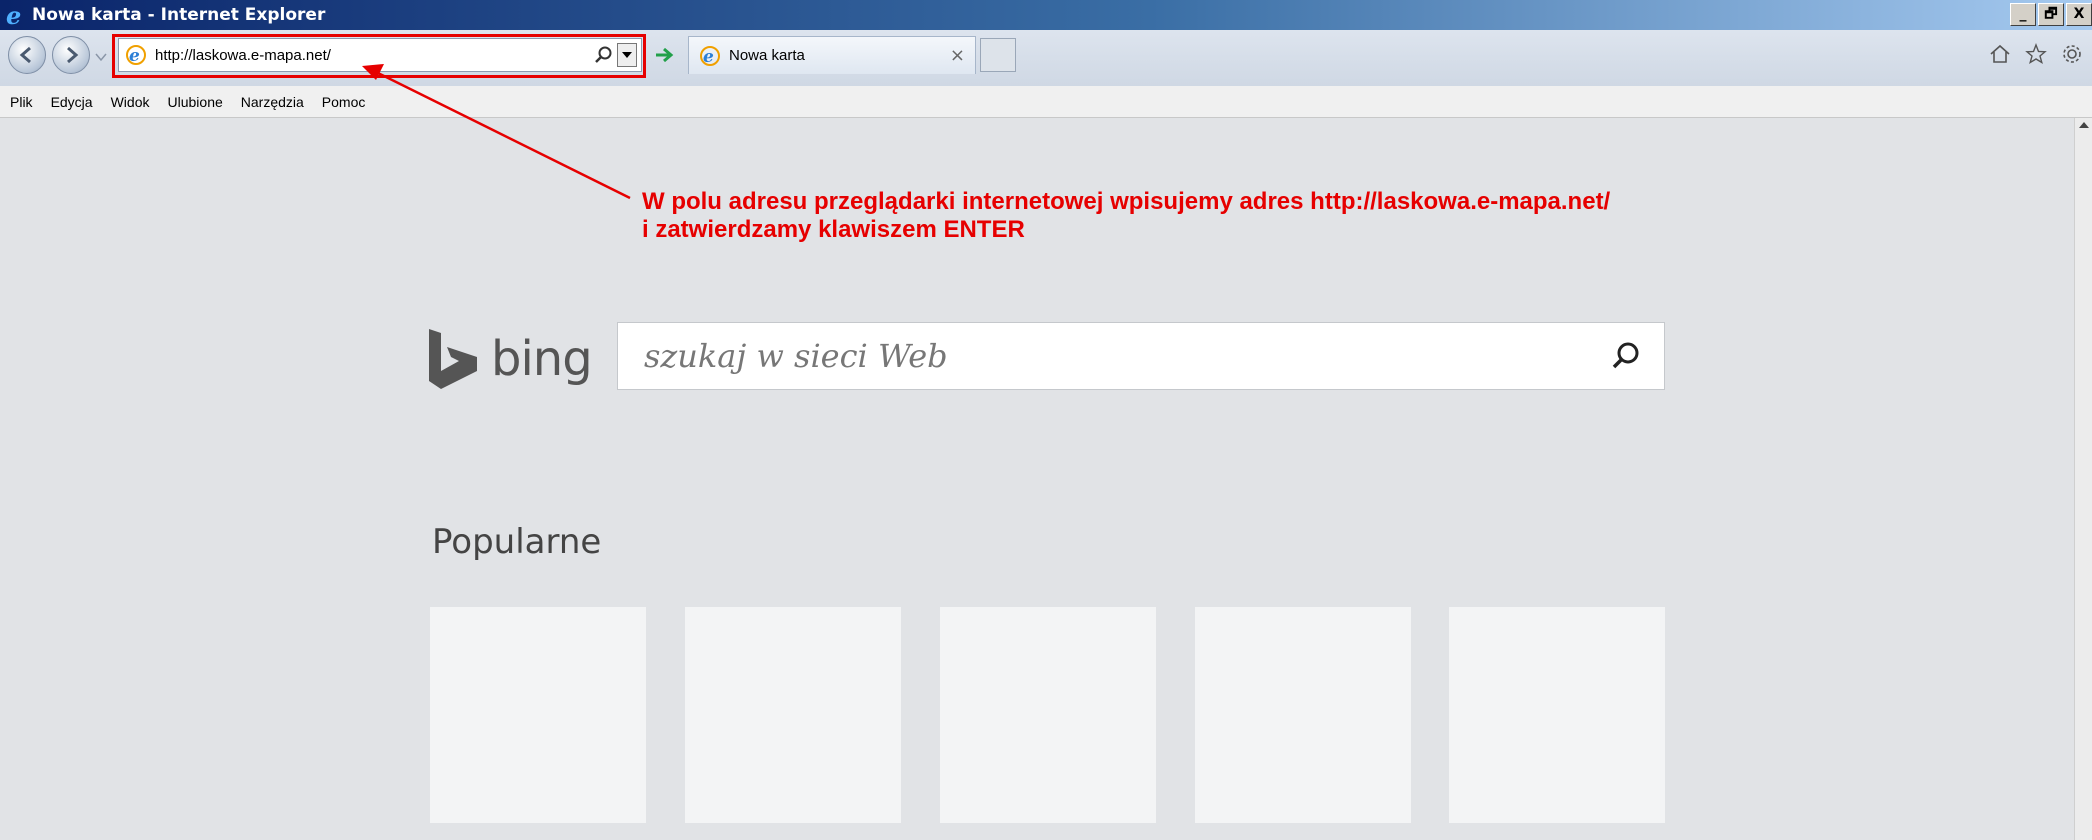 The image size is (2092, 840). Describe the element at coordinates (2000, 54) in the screenshot. I see `home-icon` at that location.